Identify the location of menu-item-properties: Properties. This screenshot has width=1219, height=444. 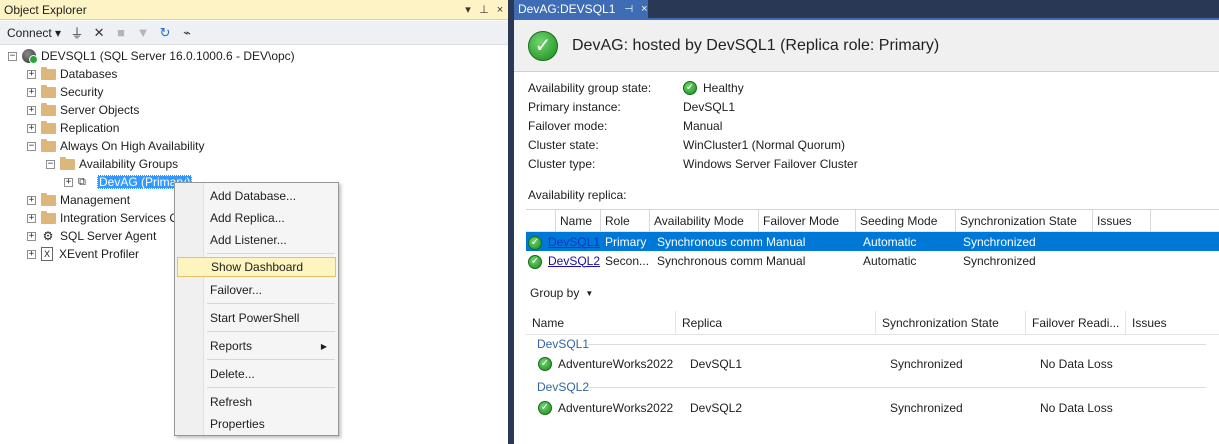
(256, 424).